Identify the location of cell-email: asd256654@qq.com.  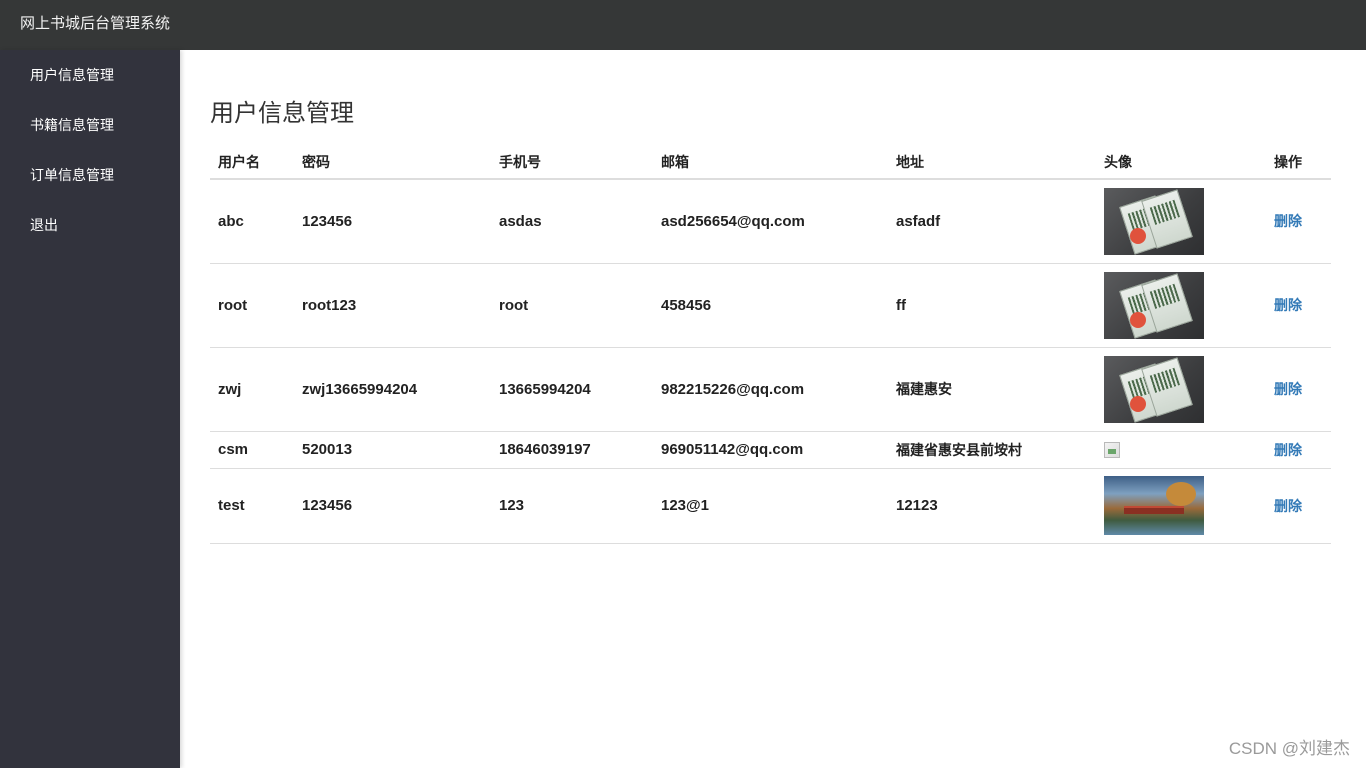
(770, 221).